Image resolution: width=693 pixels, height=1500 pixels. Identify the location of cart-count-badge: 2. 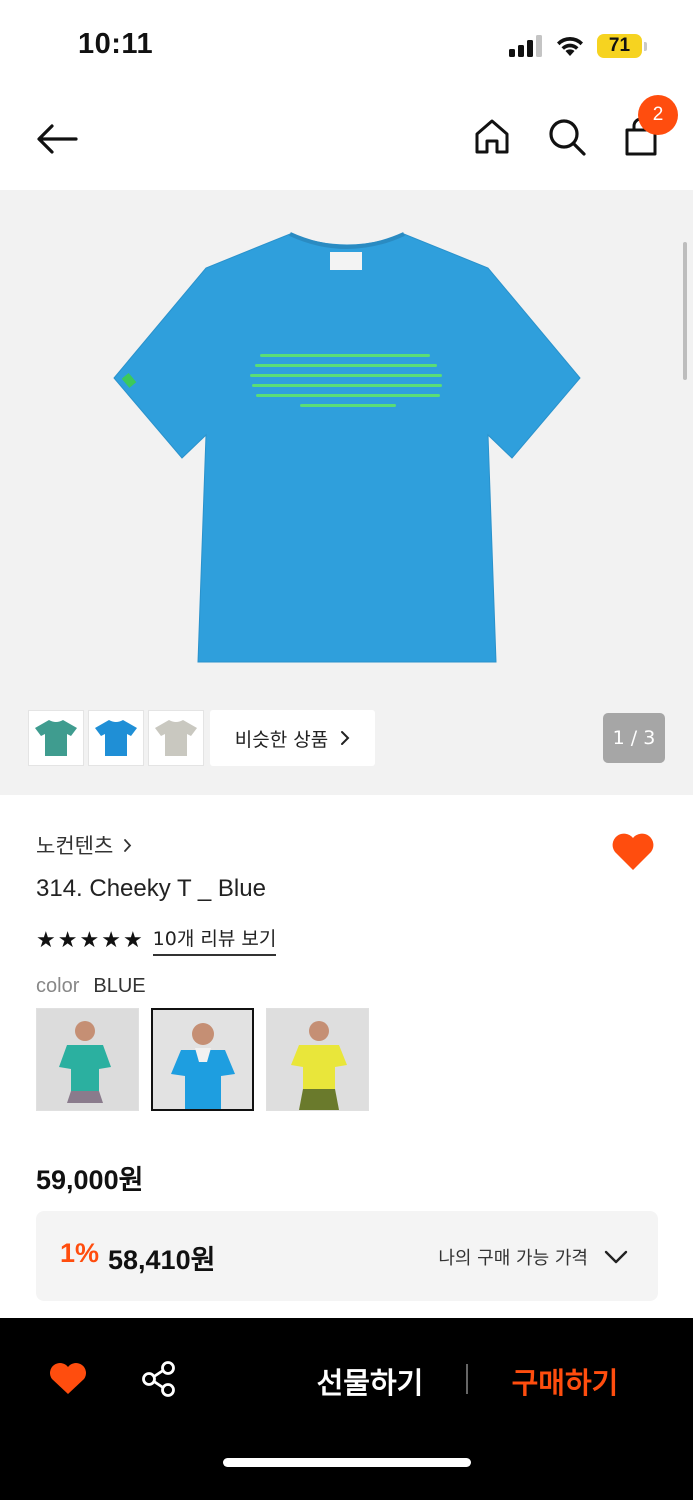
(658, 115).